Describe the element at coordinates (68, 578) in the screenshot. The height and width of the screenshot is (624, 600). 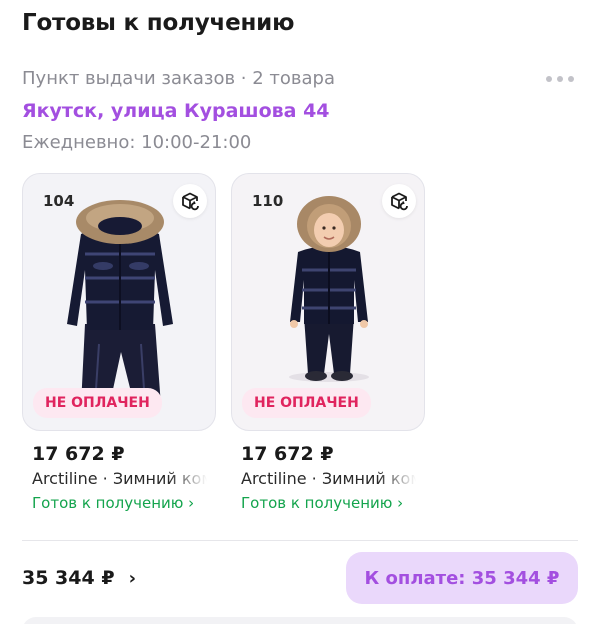
I see `order-total: 35 344 ₽` at that location.